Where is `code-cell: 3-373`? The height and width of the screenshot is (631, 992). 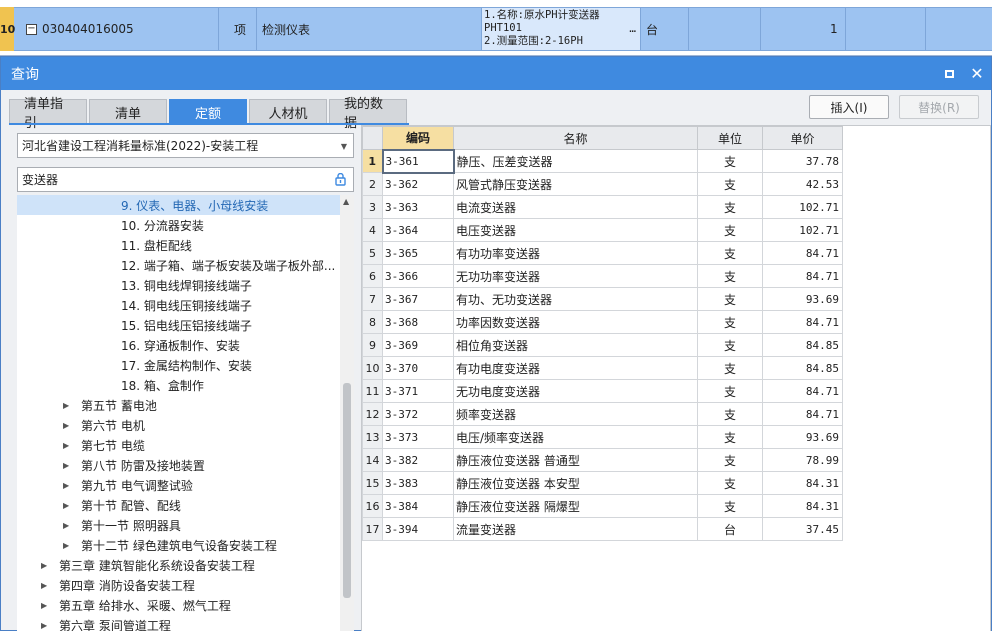 code-cell: 3-373 is located at coordinates (418, 437).